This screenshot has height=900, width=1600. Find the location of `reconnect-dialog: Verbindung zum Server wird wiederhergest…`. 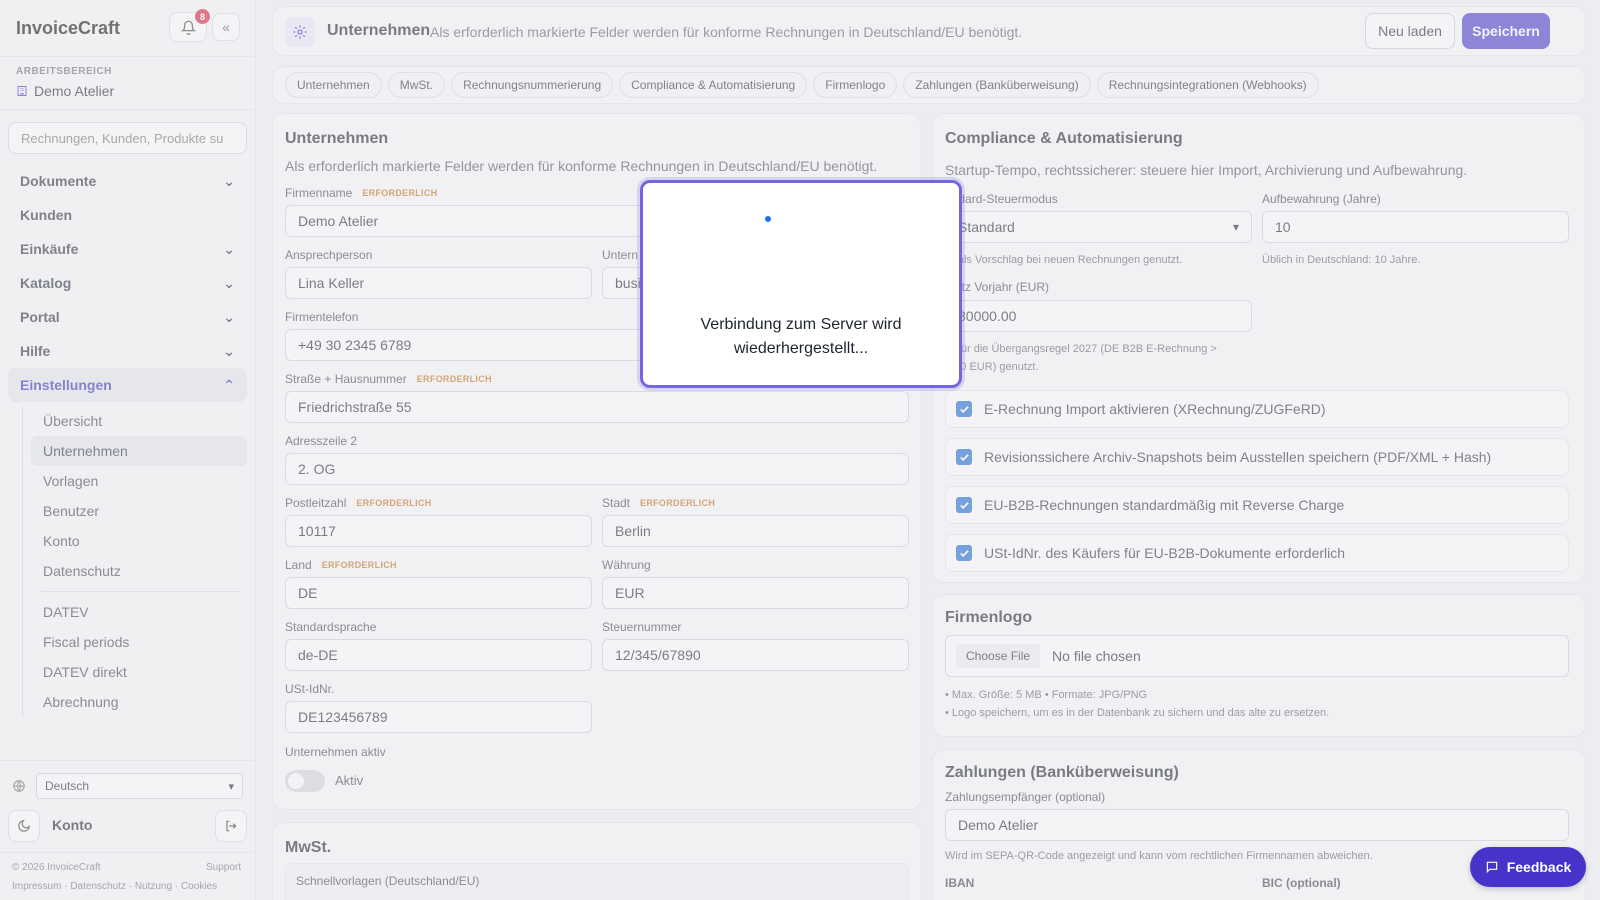

reconnect-dialog: Verbindung zum Server wird wiederhergest… is located at coordinates (801, 284).